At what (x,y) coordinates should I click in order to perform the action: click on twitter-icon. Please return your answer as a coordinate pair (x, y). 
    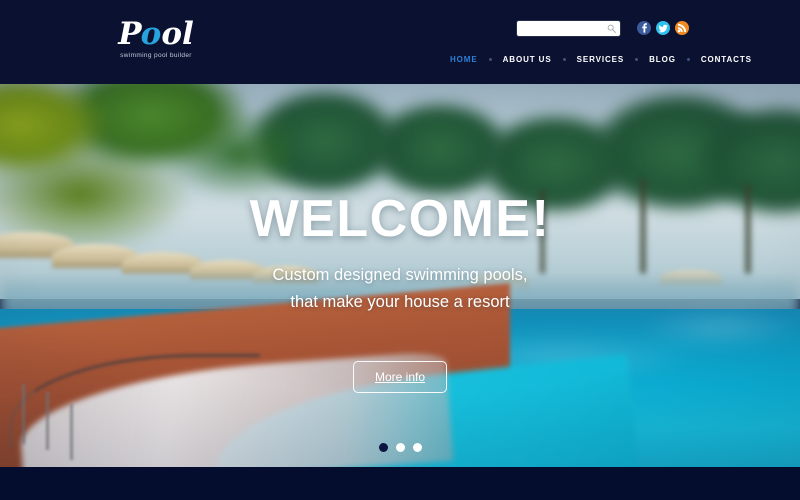
    Looking at the image, I should click on (663, 28).